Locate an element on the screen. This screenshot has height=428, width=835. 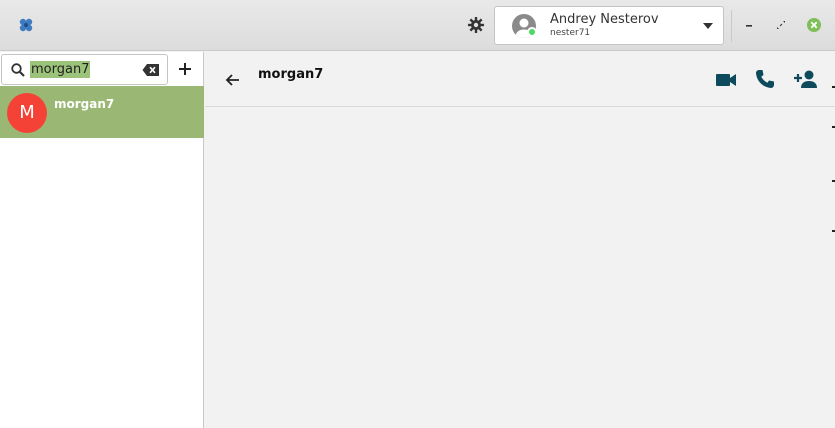
conversation-title: morgan7 is located at coordinates (291, 74).